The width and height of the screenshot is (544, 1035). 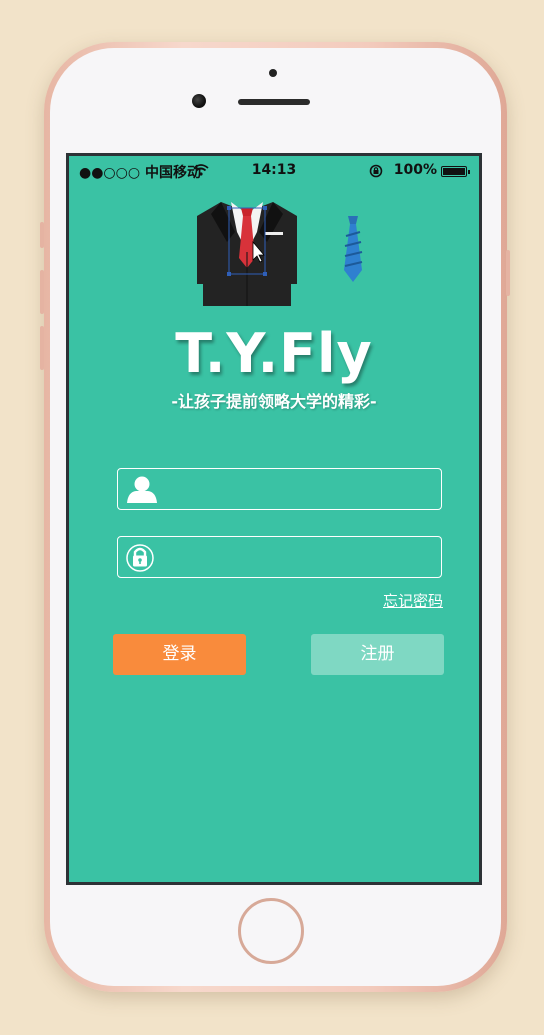 I want to click on username-field, so click(x=279, y=489).